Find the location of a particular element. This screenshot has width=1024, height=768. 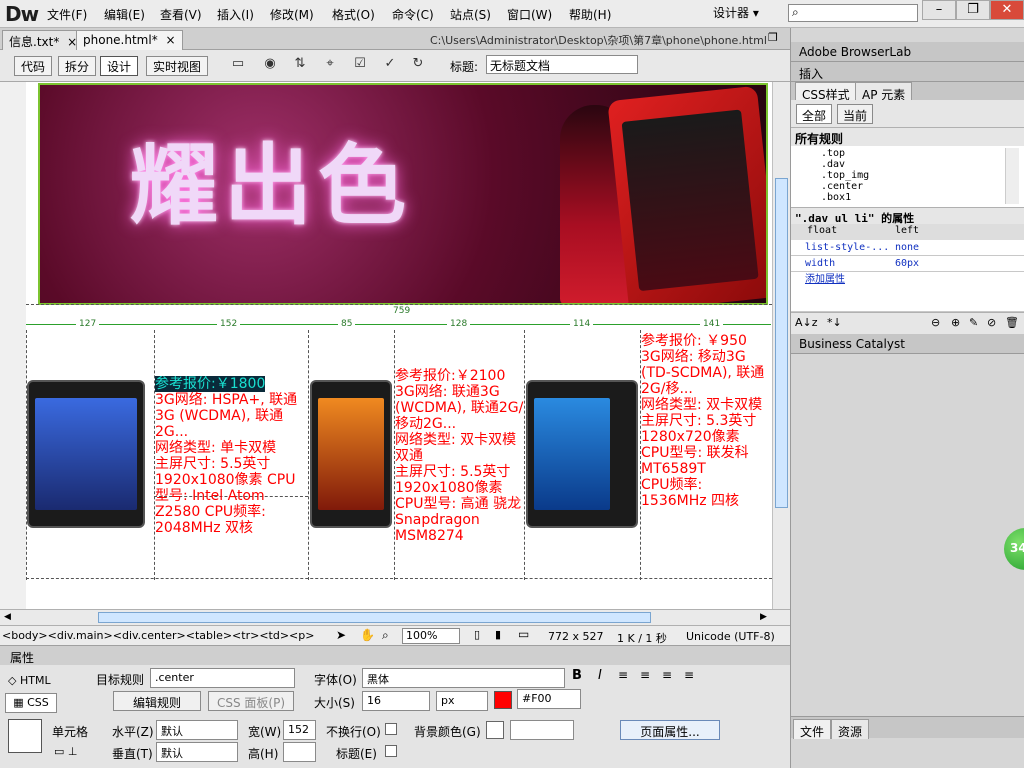

css-mode-button: ▦ CSS is located at coordinates (31, 703).